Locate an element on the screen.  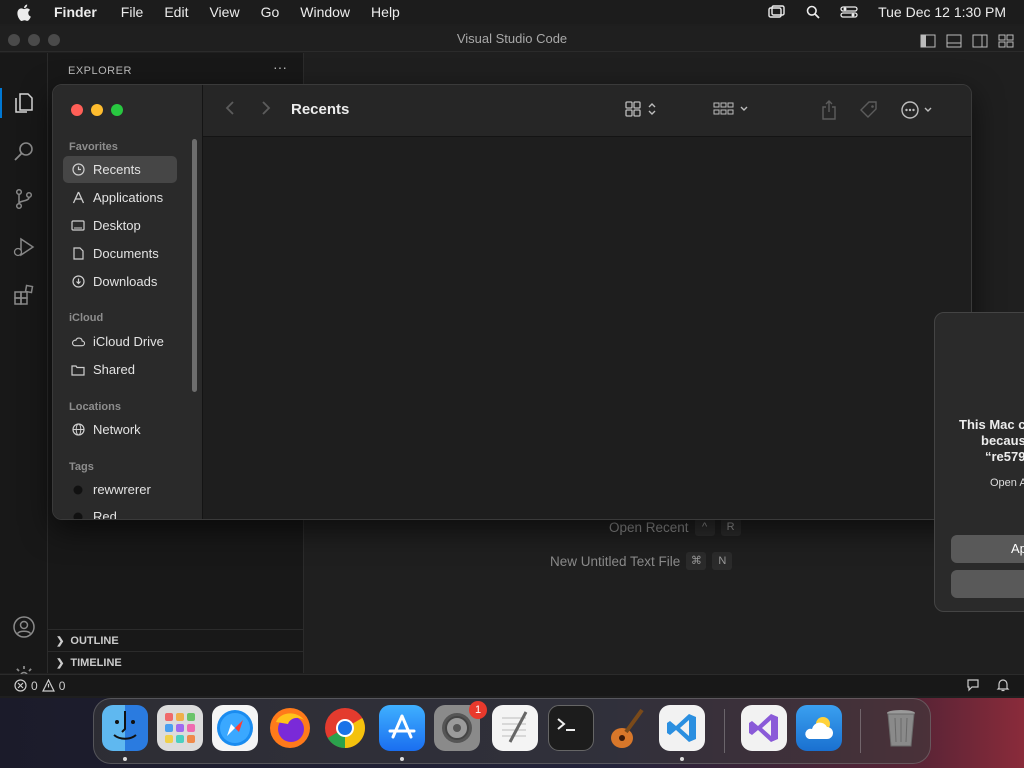
chrome-icon is located at coordinates (345, 728).